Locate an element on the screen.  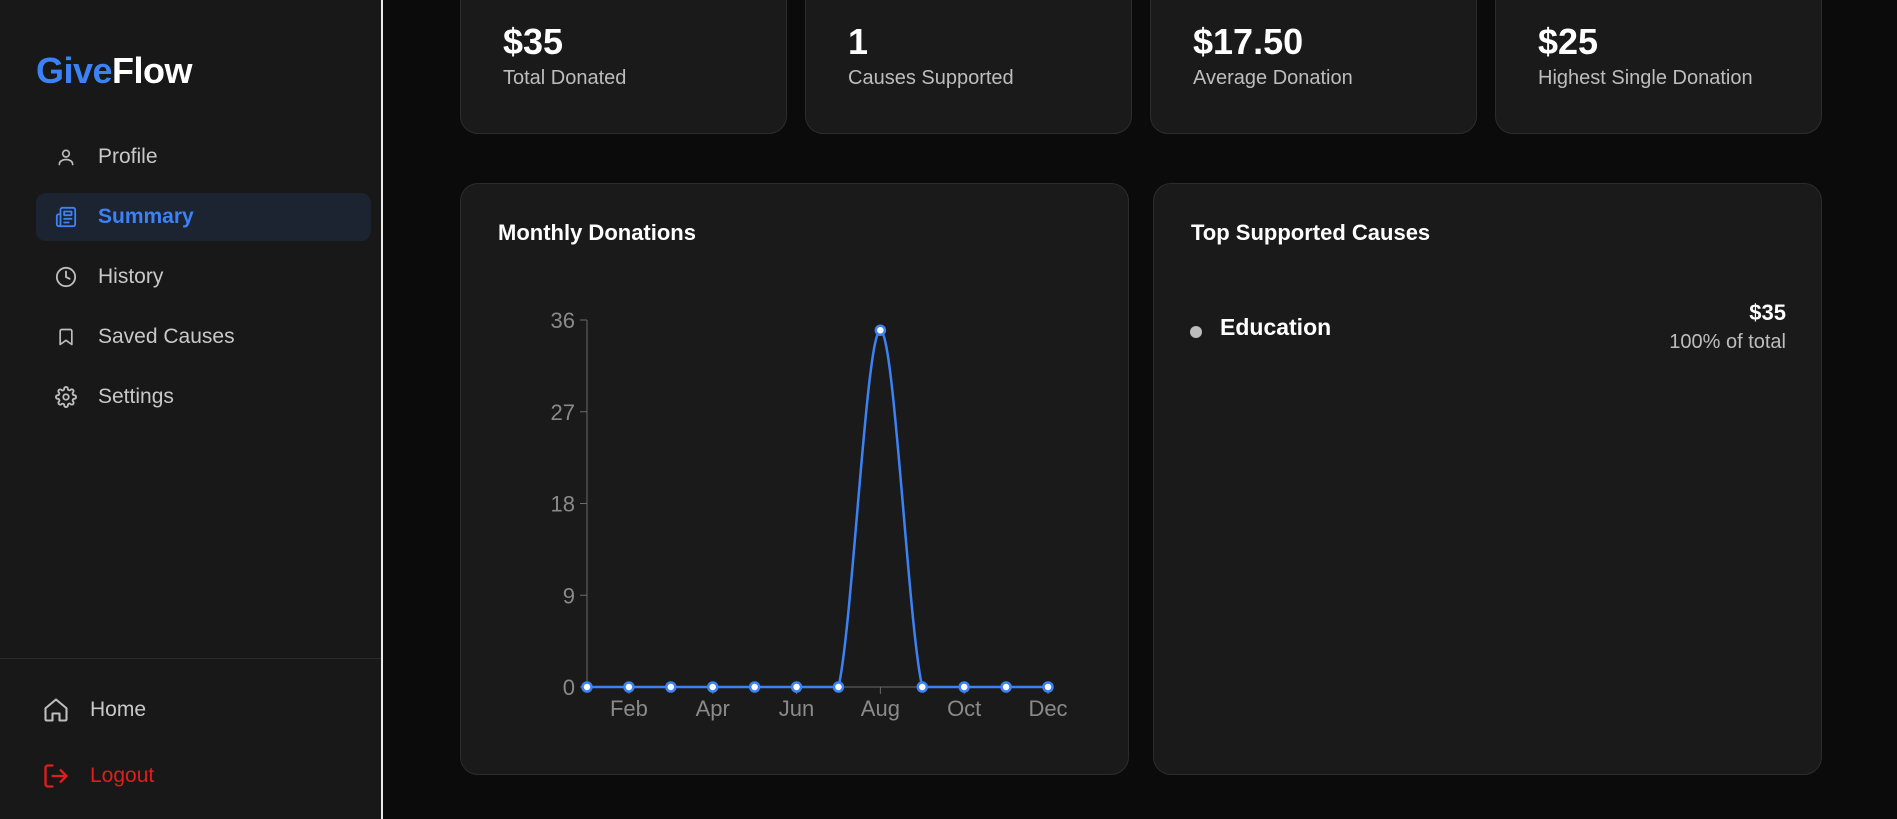
home-label: Home is located at coordinates (118, 709).